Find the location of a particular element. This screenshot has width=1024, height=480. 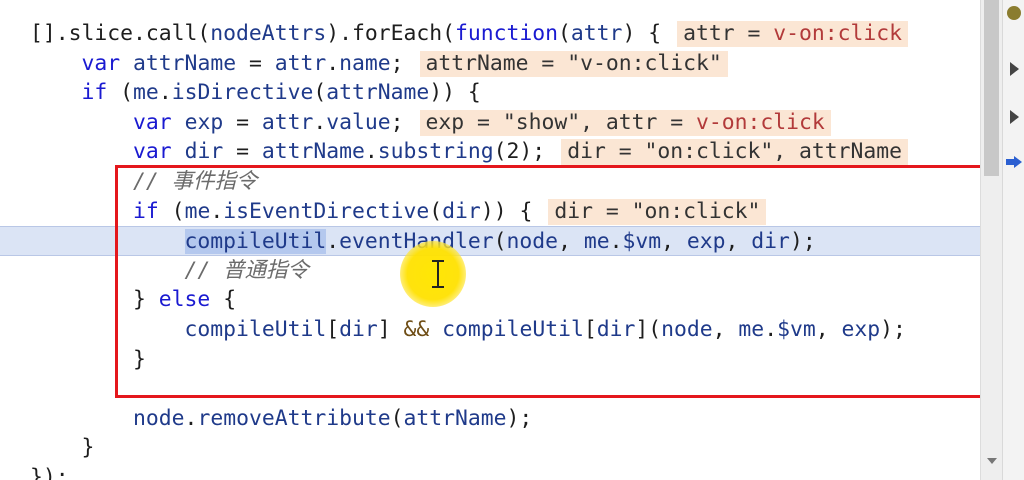

inline-value-hint: exp = "show", attr = v-on:click is located at coordinates (625, 122).